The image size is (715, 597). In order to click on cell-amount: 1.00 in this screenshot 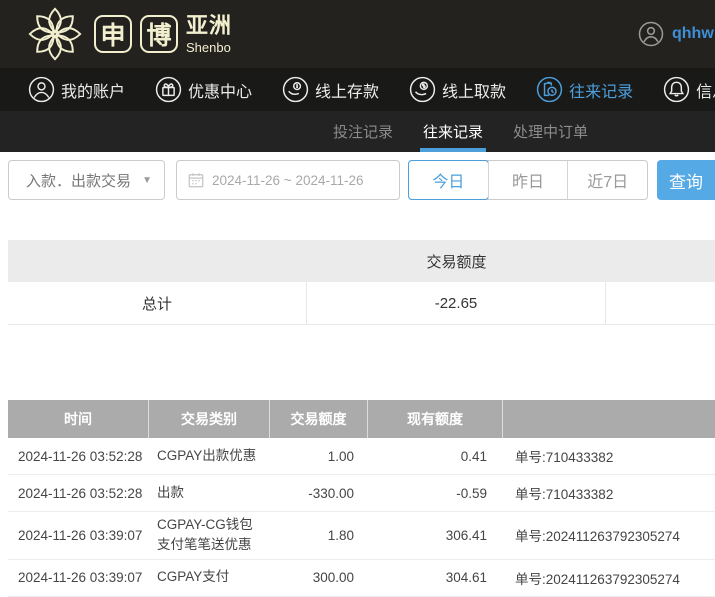, I will do `click(340, 456)`.